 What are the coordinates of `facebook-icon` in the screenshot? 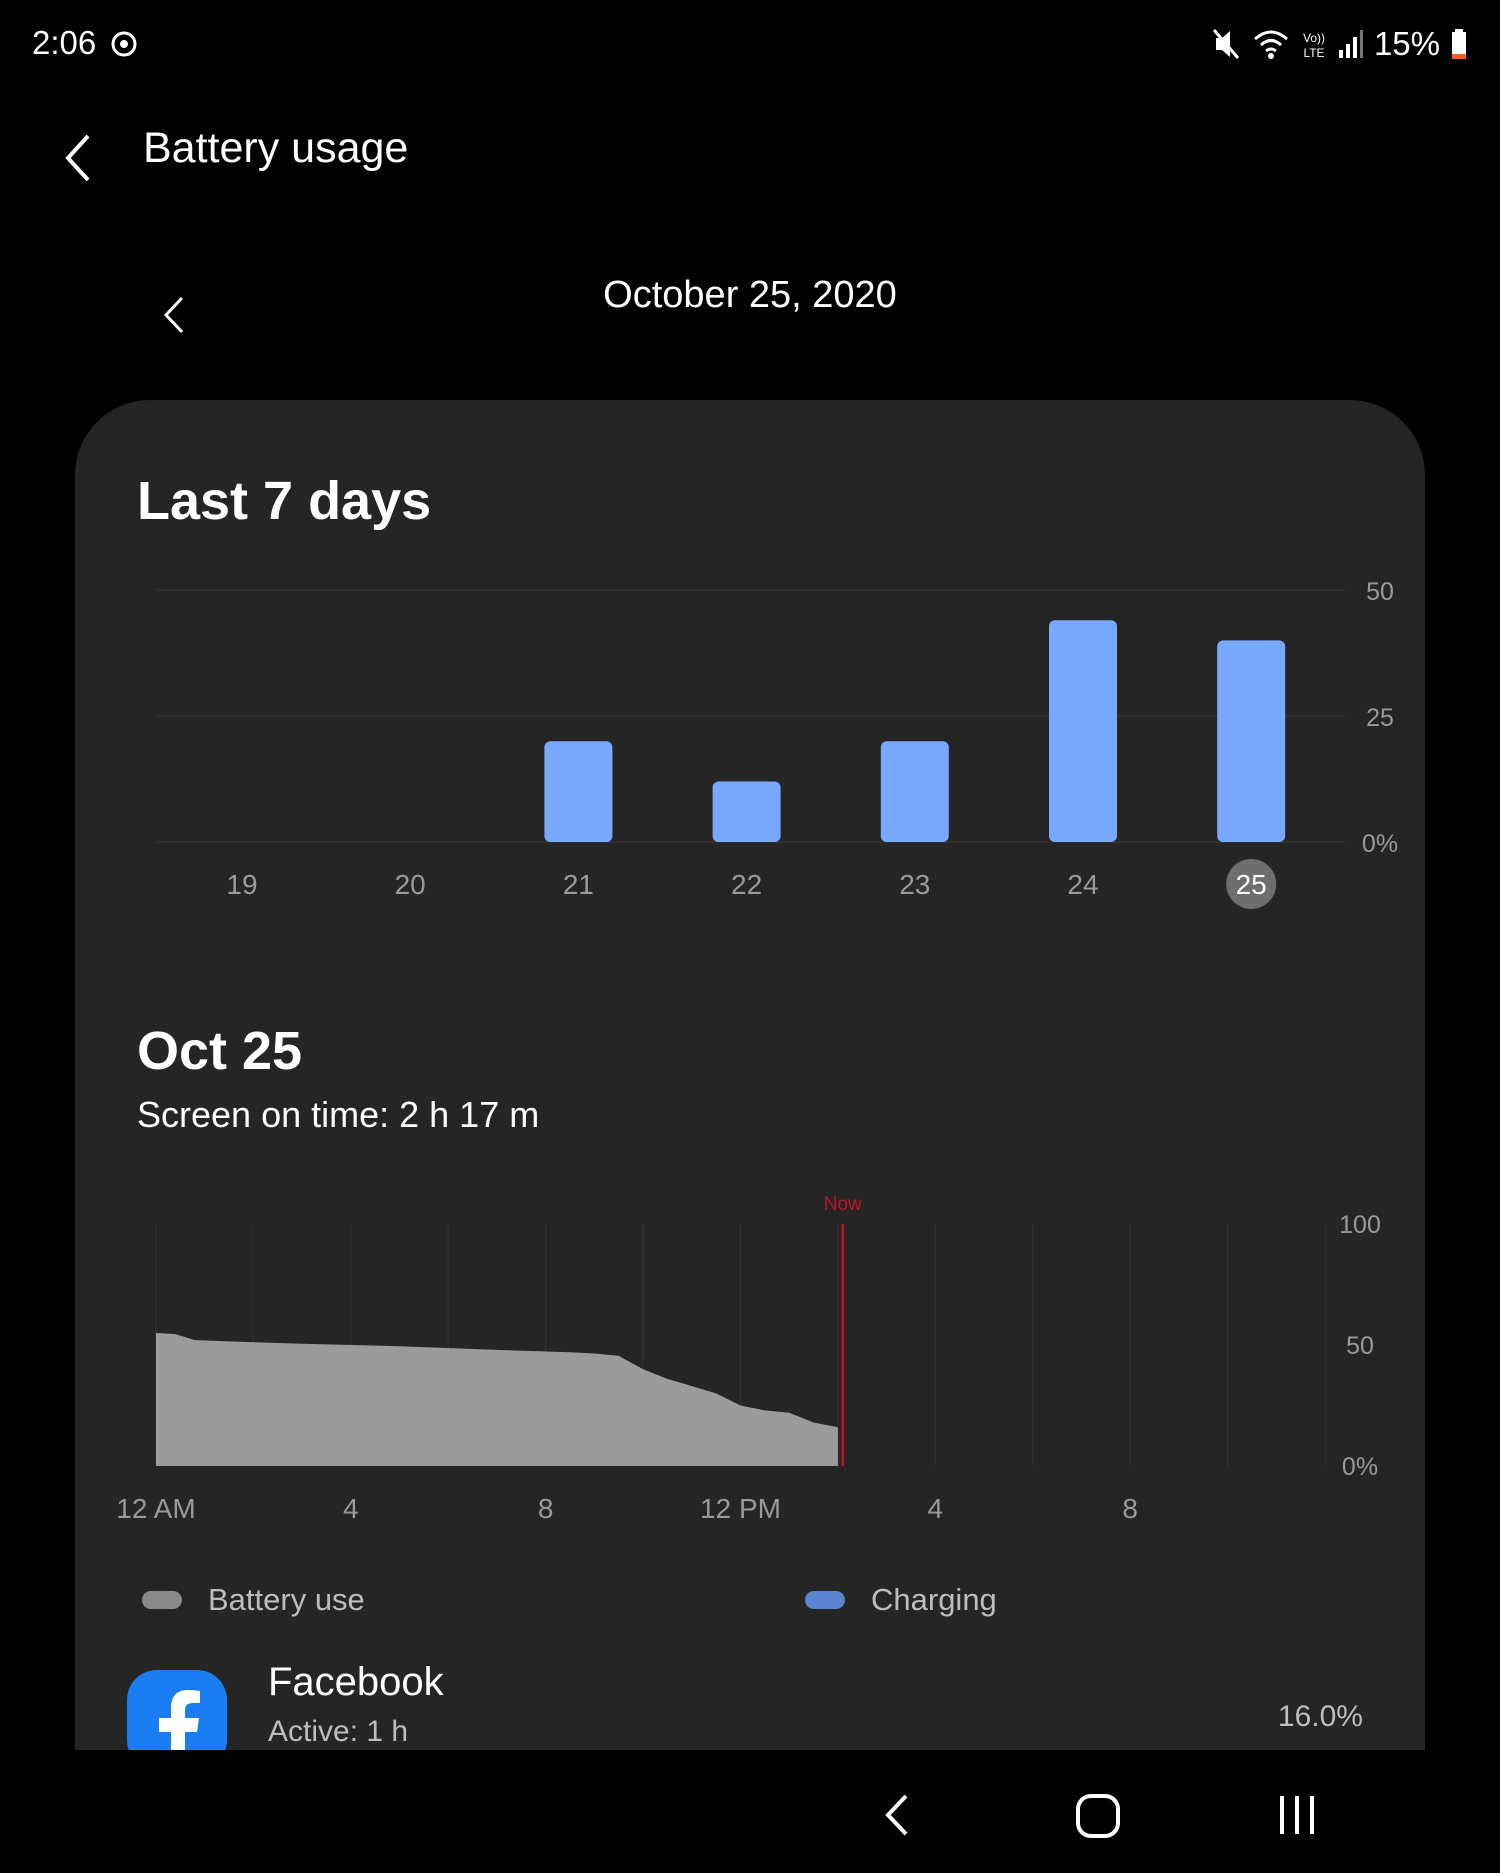 It's located at (177, 1710).